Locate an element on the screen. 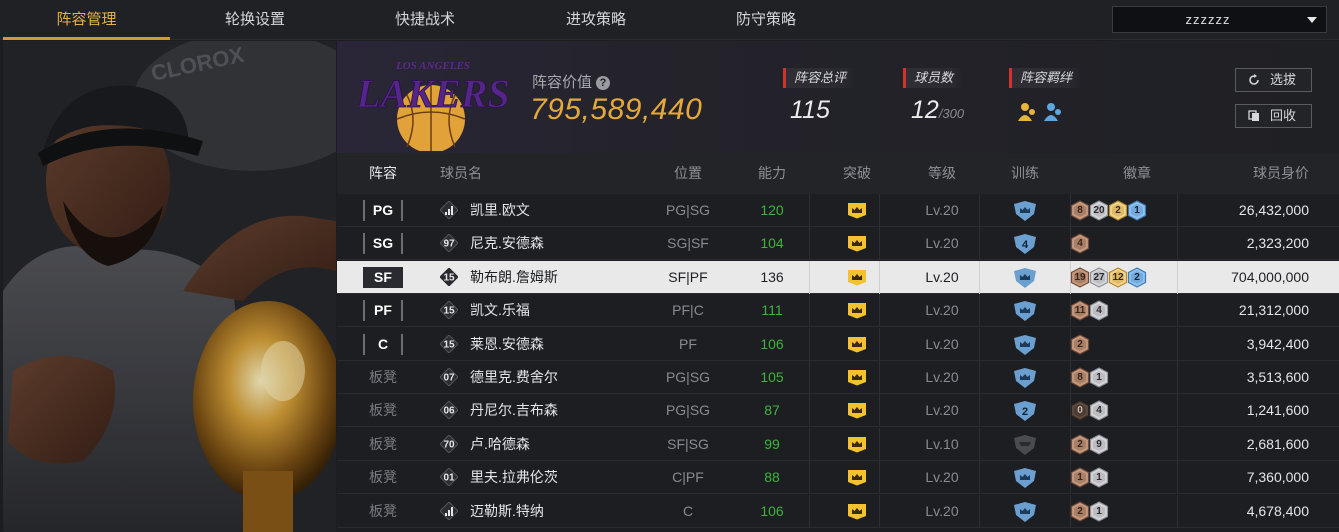 The height and width of the screenshot is (532, 1339). lineup-slot-badge: PF is located at coordinates (383, 311).